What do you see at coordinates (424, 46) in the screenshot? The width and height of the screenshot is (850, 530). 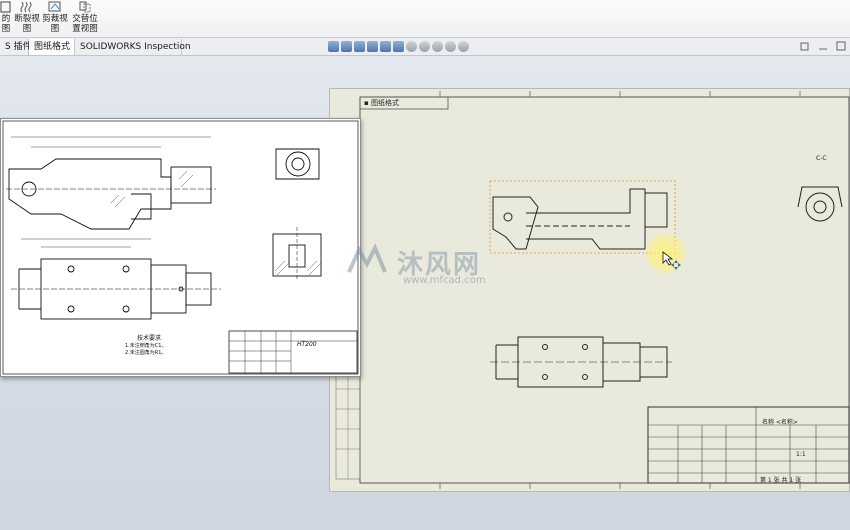 I see `hide-show-icon` at bounding box center [424, 46].